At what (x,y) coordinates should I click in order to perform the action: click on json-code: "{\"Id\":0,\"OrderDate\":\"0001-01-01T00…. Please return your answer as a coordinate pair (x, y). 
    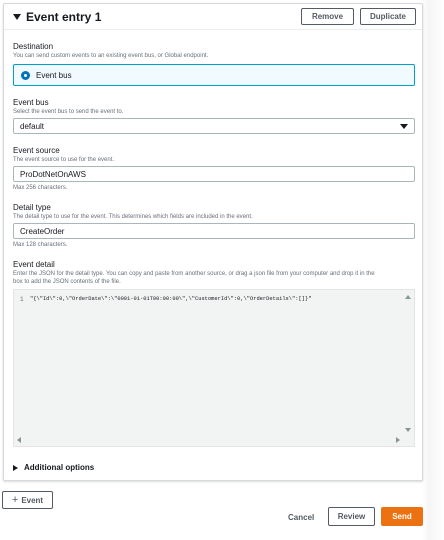
    Looking at the image, I should click on (170, 299).